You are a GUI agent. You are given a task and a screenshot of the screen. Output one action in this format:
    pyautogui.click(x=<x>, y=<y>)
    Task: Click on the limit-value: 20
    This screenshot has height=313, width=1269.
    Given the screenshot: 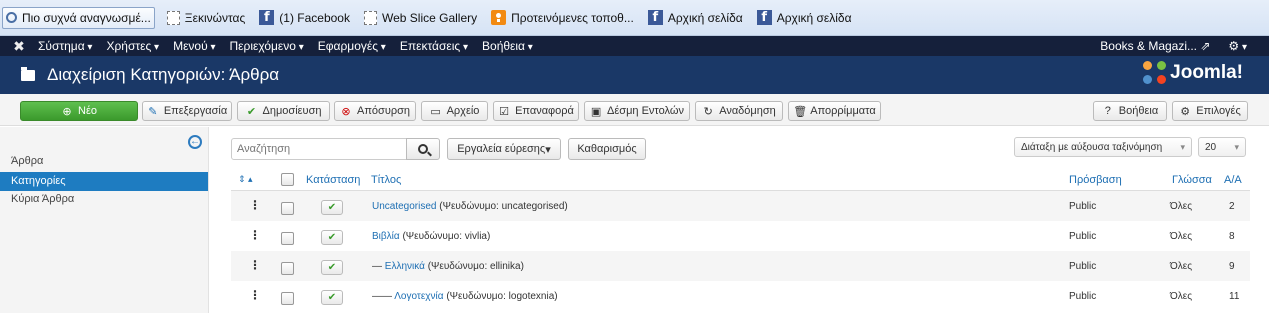 What is the action you would take?
    pyautogui.click(x=1211, y=147)
    